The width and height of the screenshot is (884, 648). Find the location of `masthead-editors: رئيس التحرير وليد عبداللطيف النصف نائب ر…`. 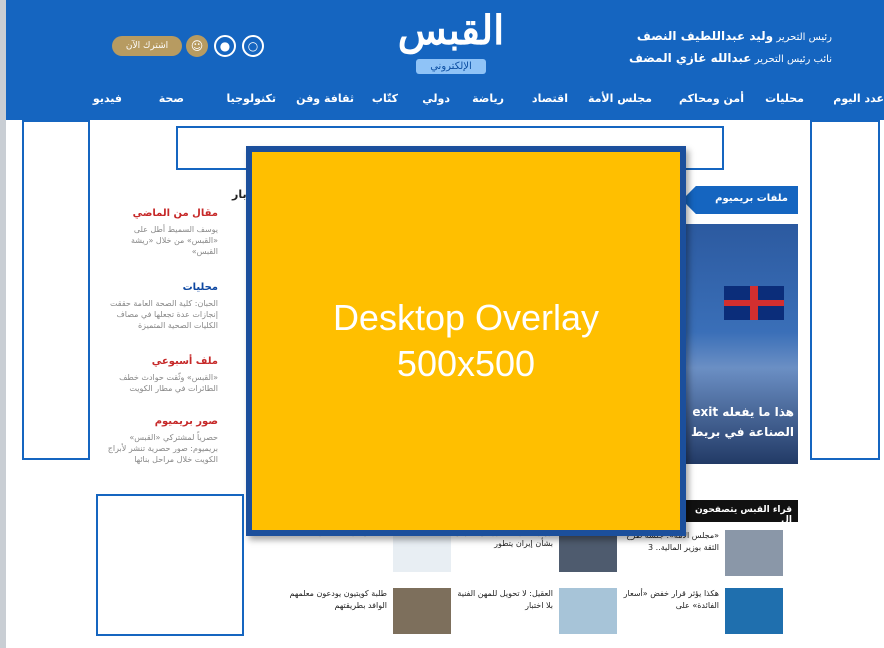

masthead-editors: رئيس التحرير وليد عبداللطيف النصف نائب ر… is located at coordinates (719, 48).